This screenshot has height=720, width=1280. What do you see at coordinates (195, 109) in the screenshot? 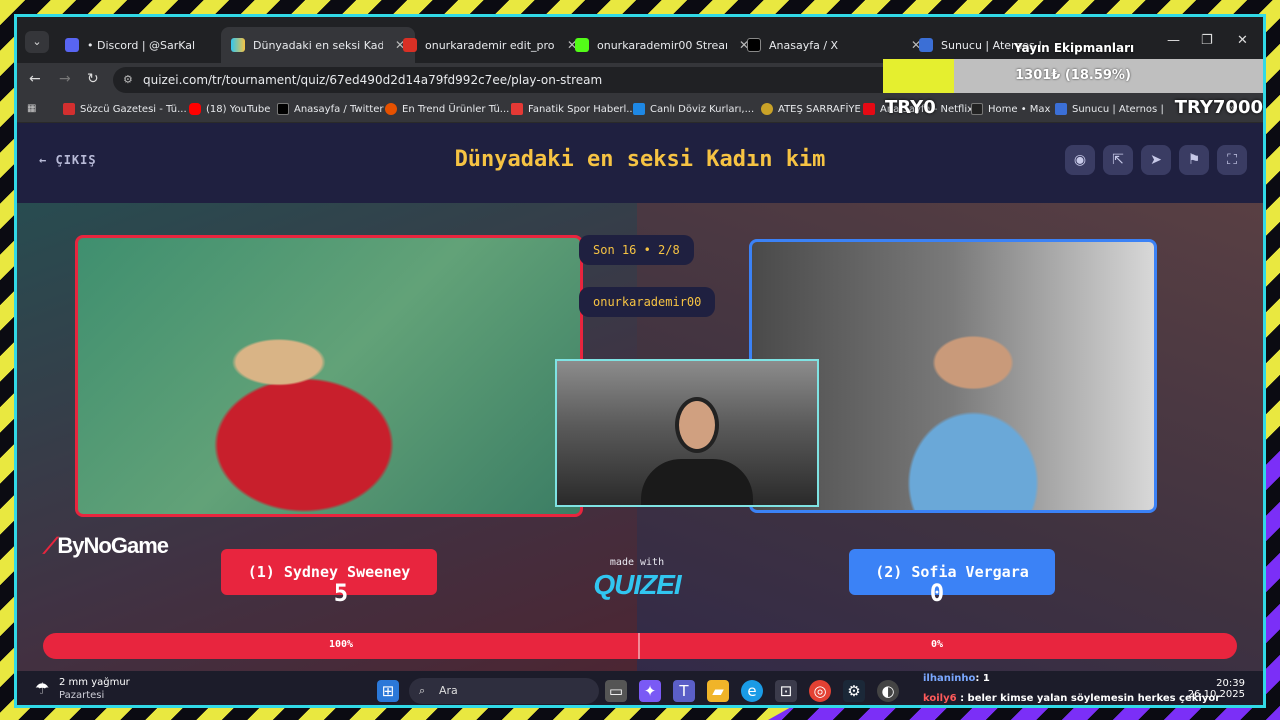
I see `youtube-icon` at bounding box center [195, 109].